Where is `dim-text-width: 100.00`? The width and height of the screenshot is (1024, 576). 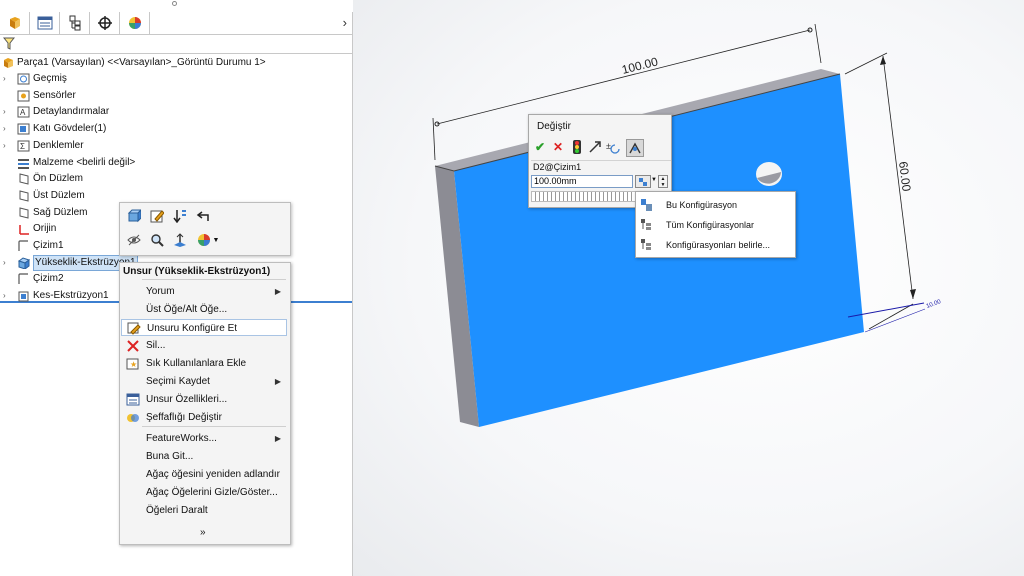
dim-text-width: 100.00 is located at coordinates (639, 65).